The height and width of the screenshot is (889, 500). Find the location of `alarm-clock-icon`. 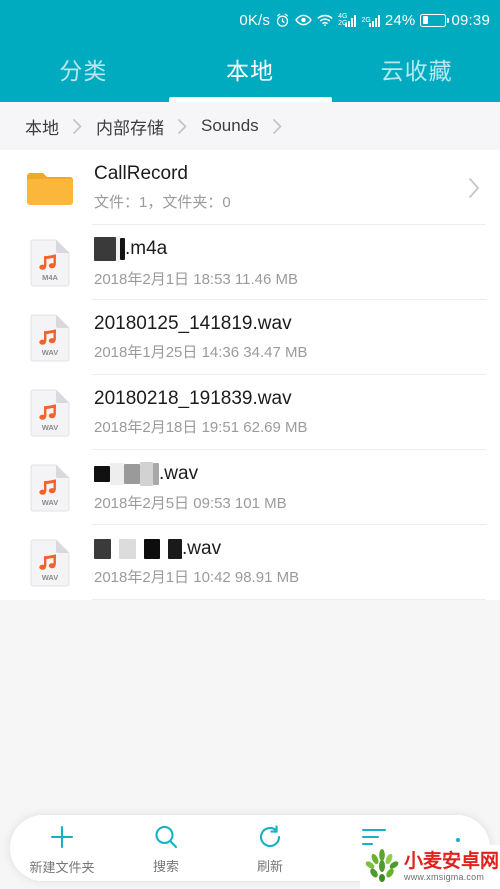

alarm-clock-icon is located at coordinates (282, 20).